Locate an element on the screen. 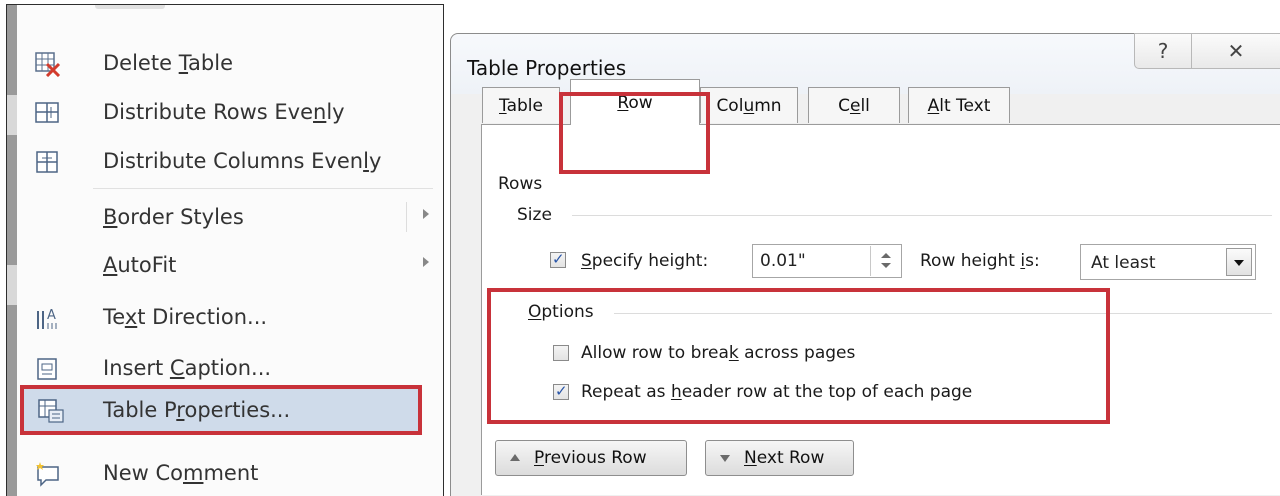 The image size is (1280, 496). menu-item-label: Border Styles is located at coordinates (173, 217).